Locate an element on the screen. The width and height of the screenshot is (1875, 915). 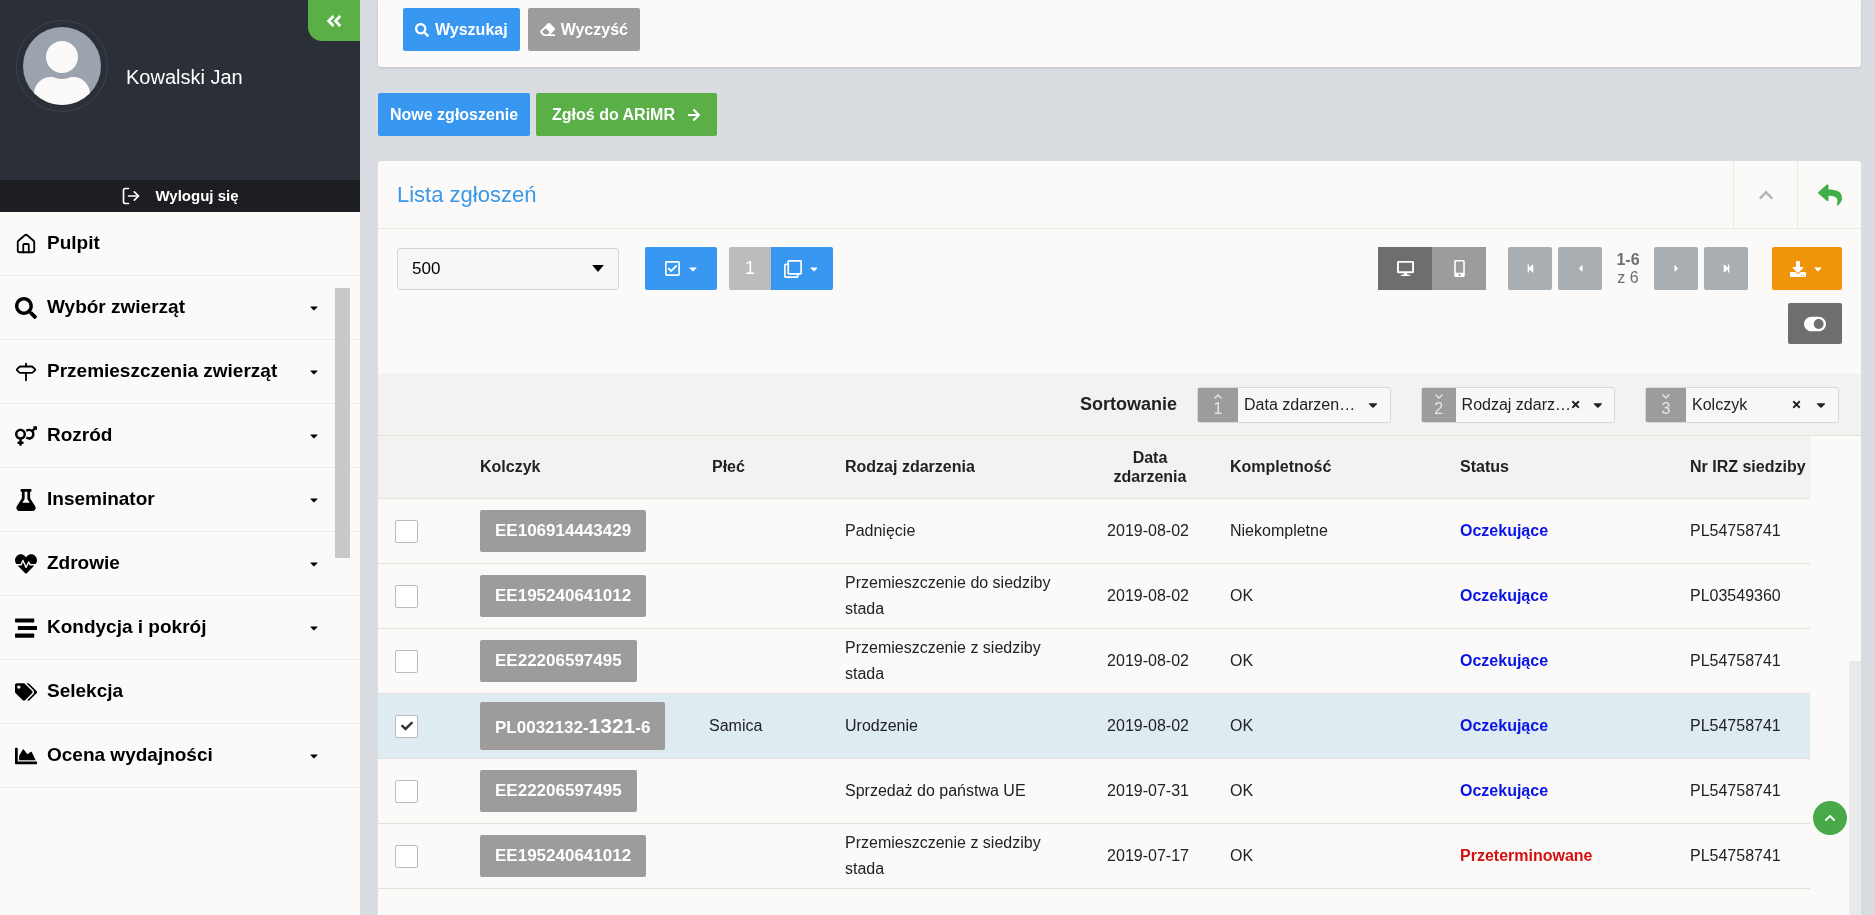
download-icon is located at coordinates (1798, 268).